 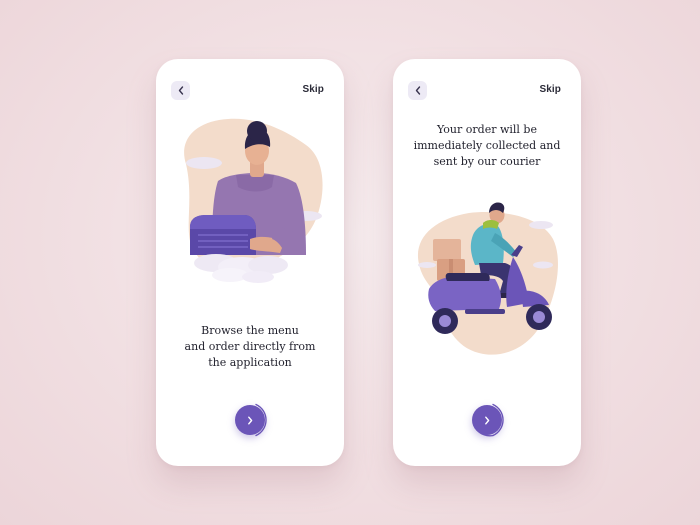 What do you see at coordinates (250, 362) in the screenshot?
I see `message-line: the application` at bounding box center [250, 362].